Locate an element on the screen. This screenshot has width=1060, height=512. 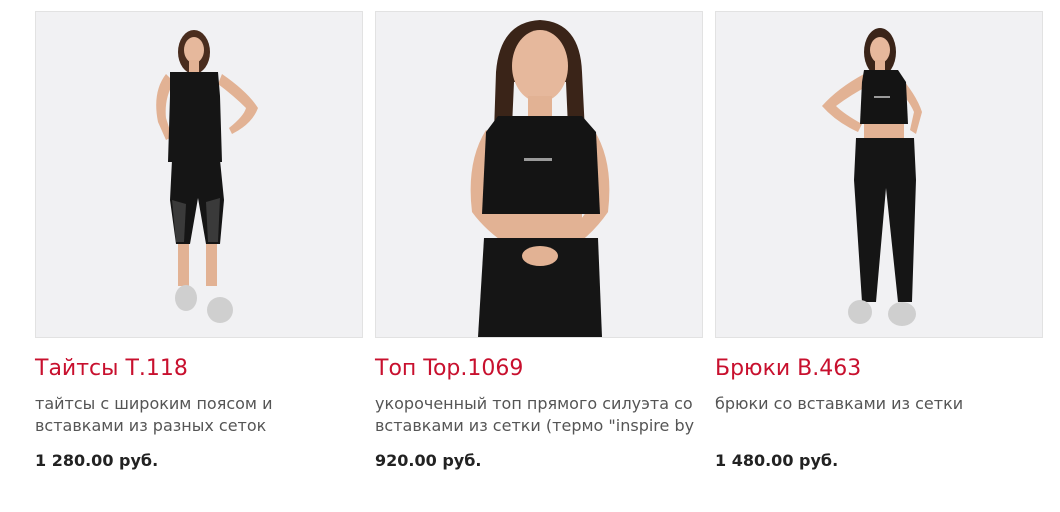
product-title: Топ Top.1069 is located at coordinates (539, 369).